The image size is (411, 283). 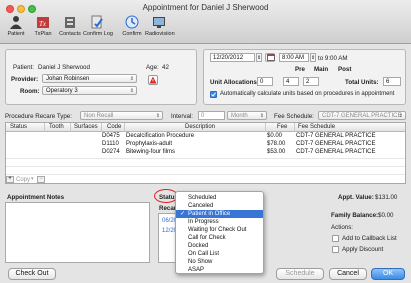 What do you see at coordinates (336, 144) in the screenshot?
I see `row-fee-schedule: CDT-7 GENERAL PRACTICE` at bounding box center [336, 144].